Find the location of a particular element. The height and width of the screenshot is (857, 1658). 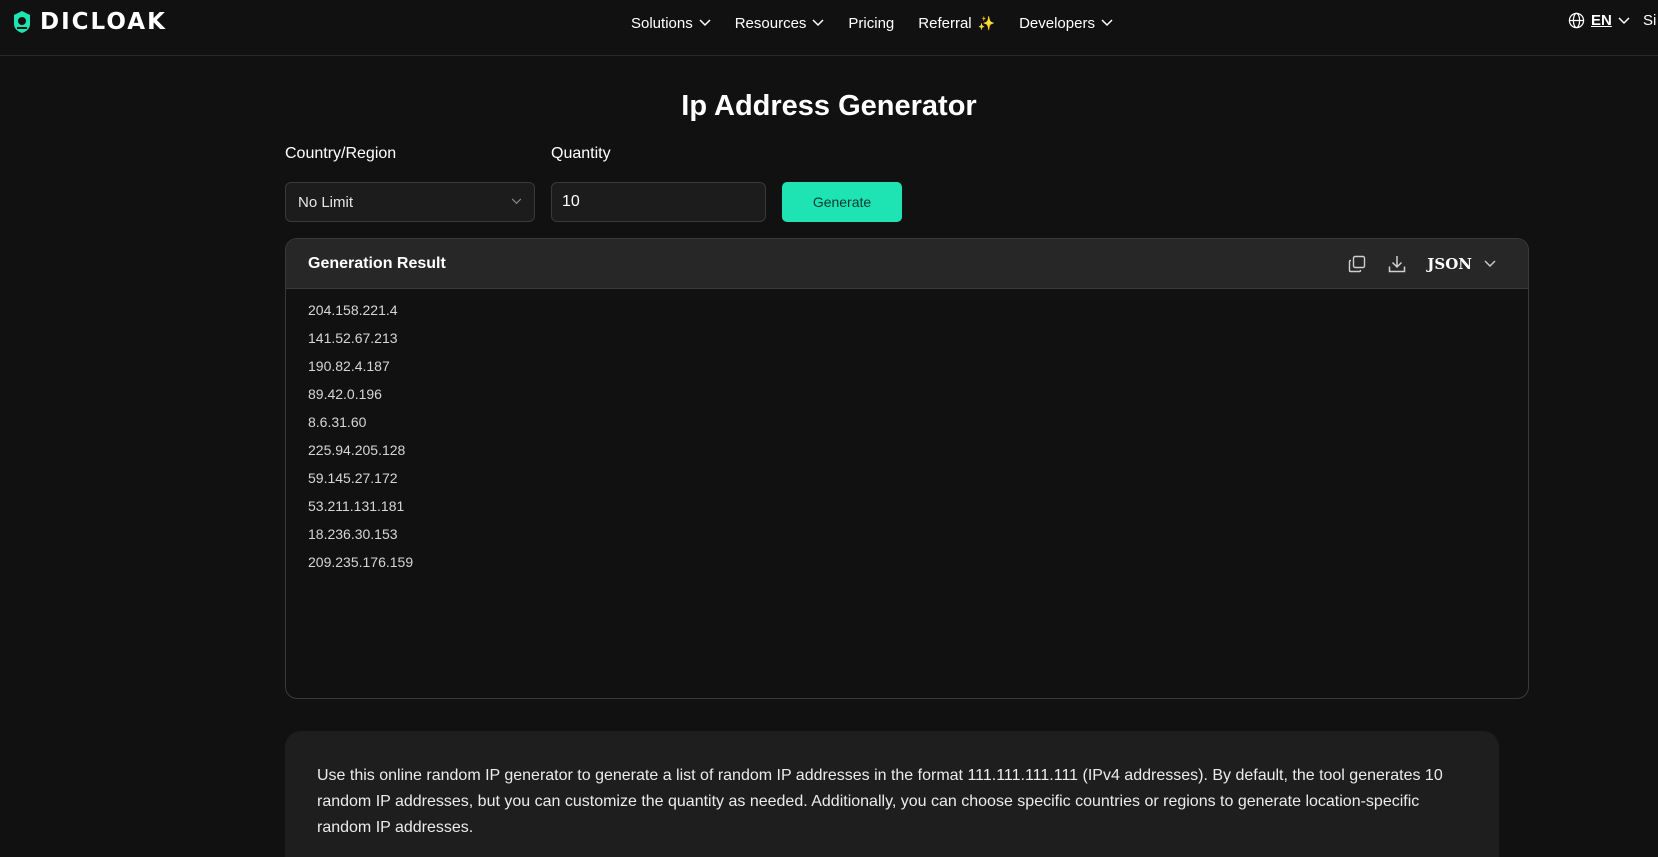

ip-item: 225.94.205.128 is located at coordinates (357, 450).